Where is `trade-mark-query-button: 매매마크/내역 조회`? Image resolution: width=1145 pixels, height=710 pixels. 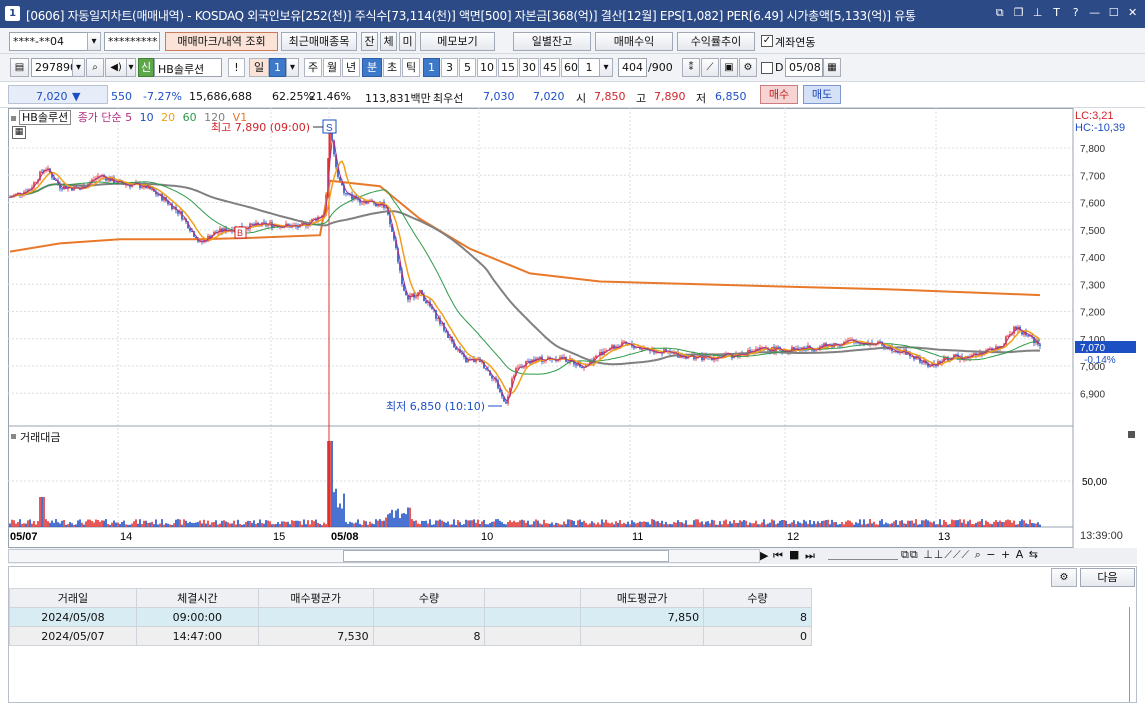 trade-mark-query-button: 매매마크/내역 조회 is located at coordinates (221, 41).